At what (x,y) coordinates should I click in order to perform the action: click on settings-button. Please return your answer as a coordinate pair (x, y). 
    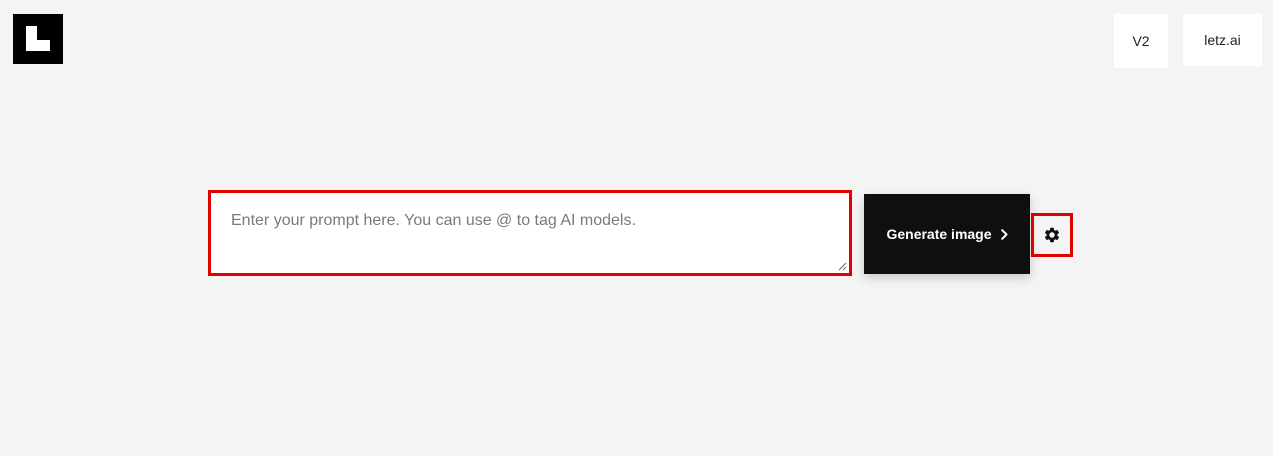
    Looking at the image, I should click on (1052, 235).